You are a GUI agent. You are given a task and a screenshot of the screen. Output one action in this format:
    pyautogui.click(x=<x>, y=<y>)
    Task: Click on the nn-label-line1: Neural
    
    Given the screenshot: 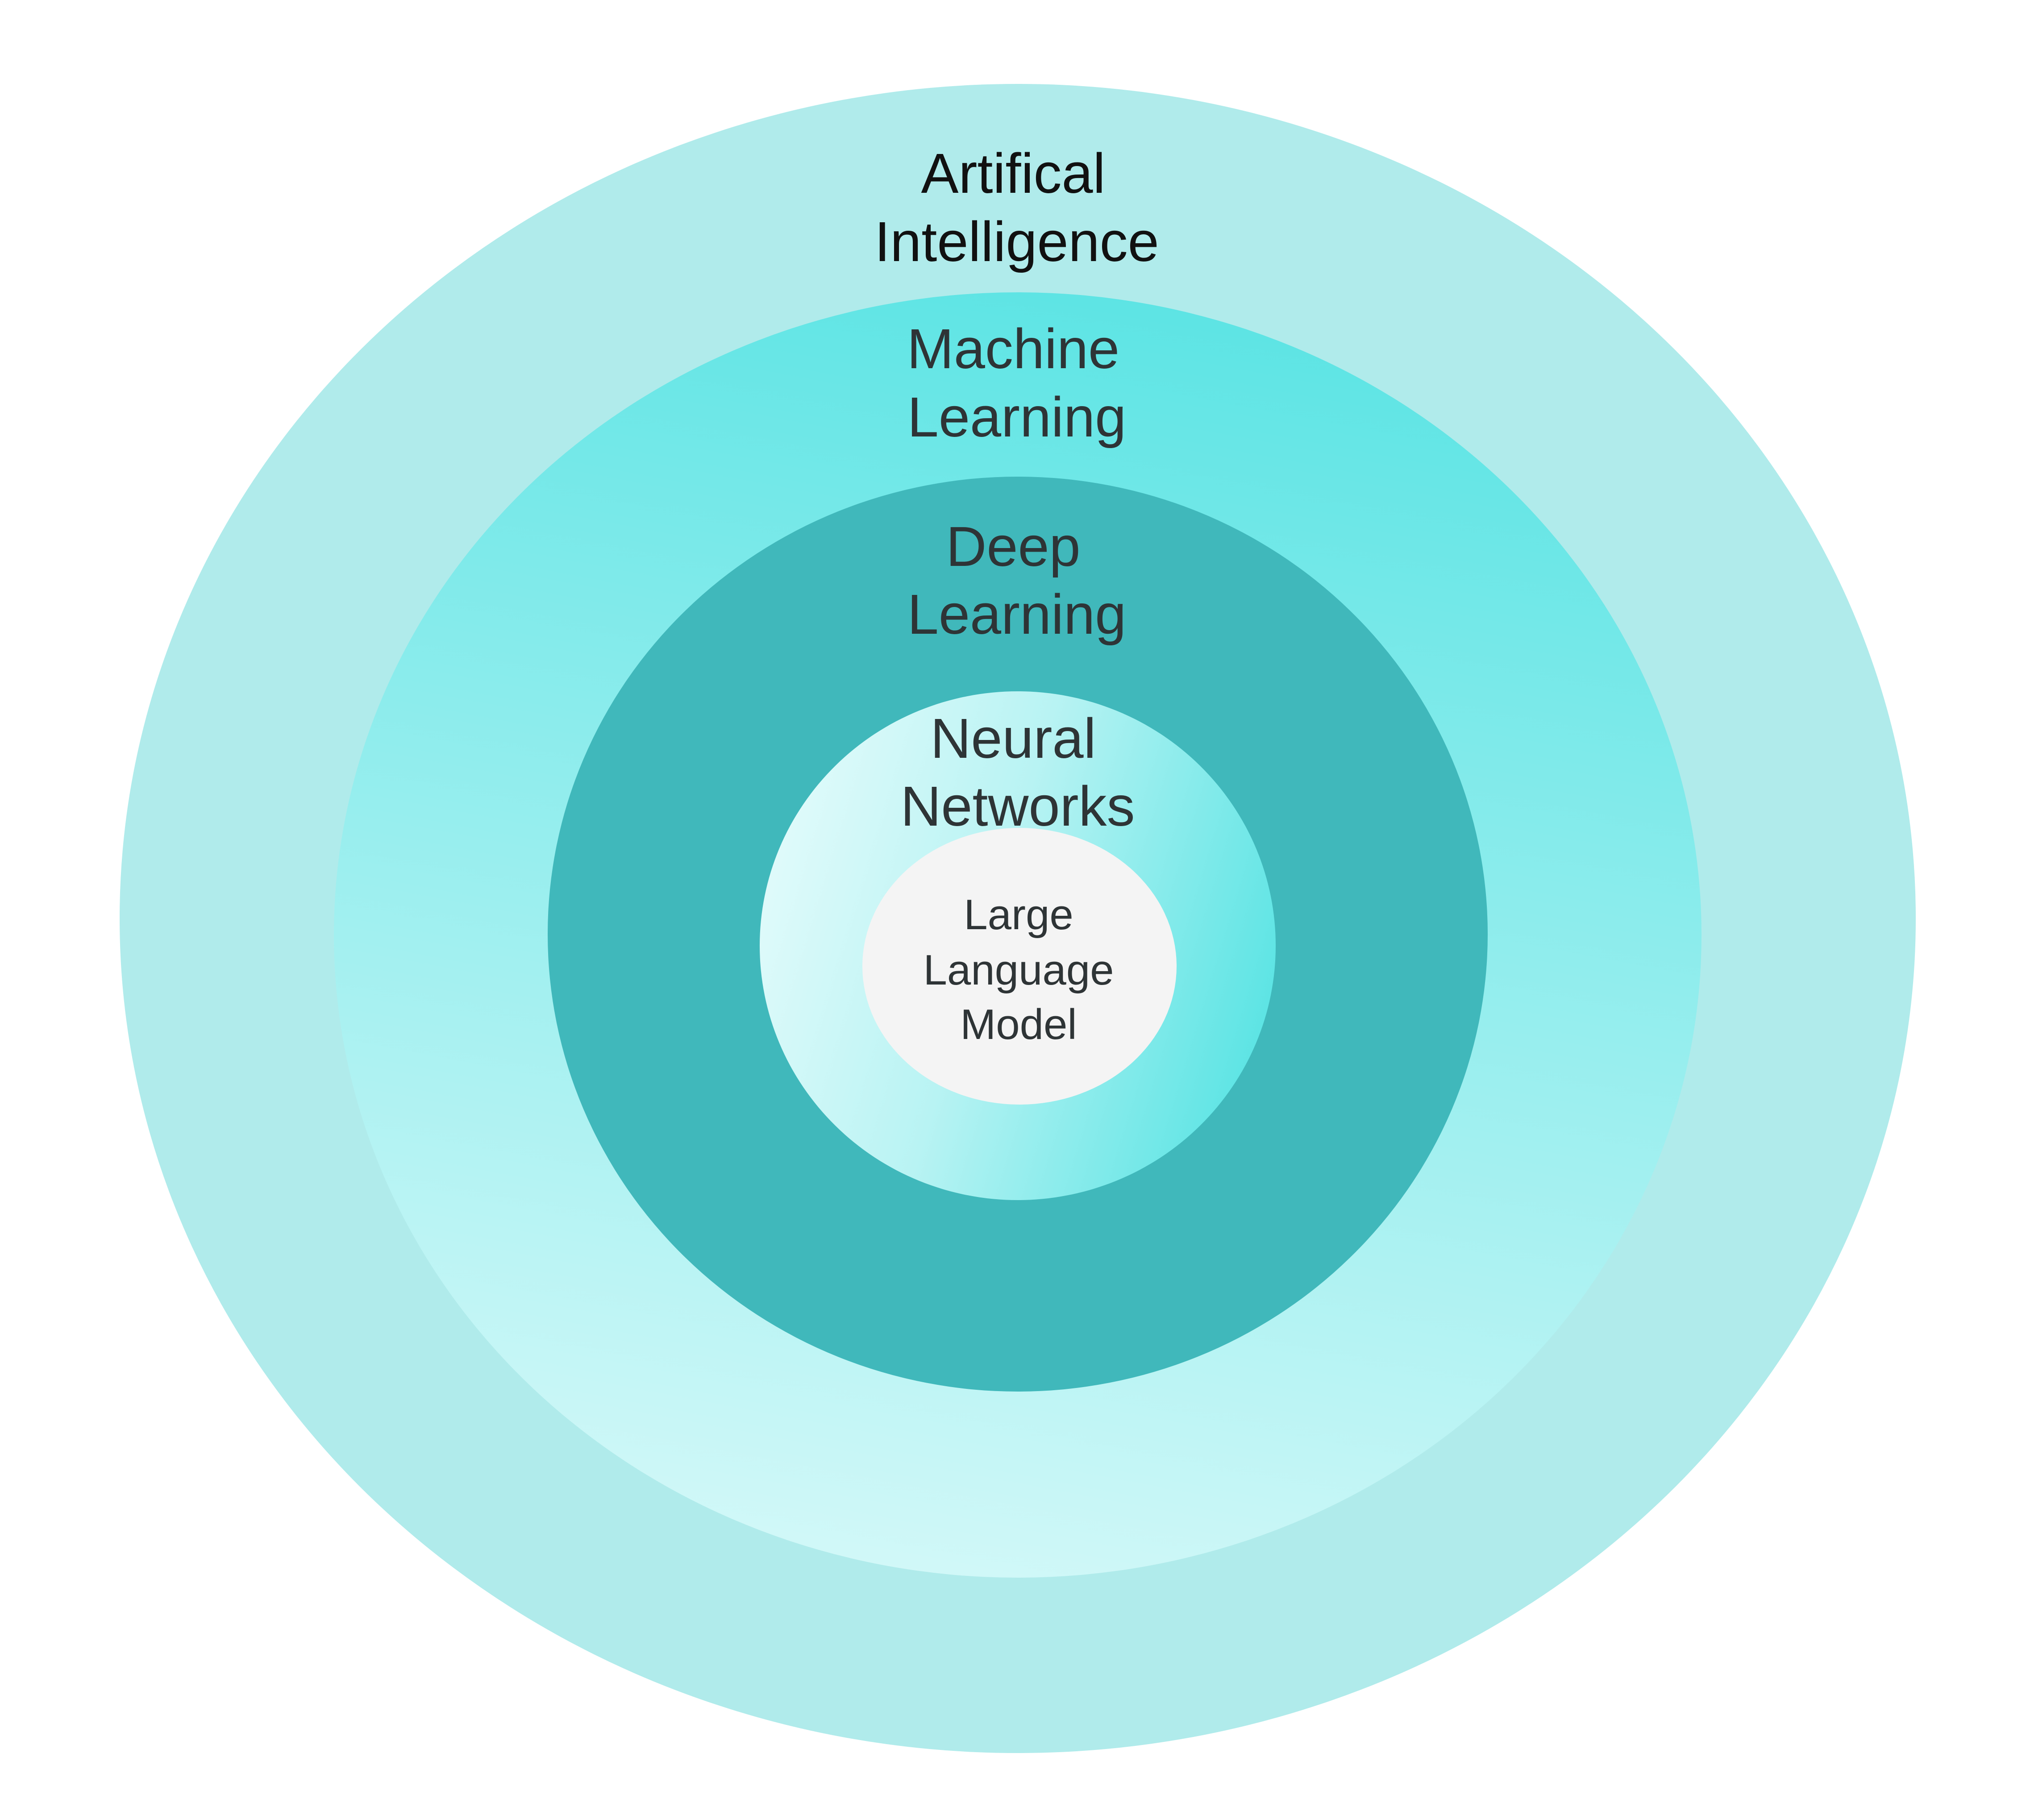 What is the action you would take?
    pyautogui.click(x=1013, y=739)
    